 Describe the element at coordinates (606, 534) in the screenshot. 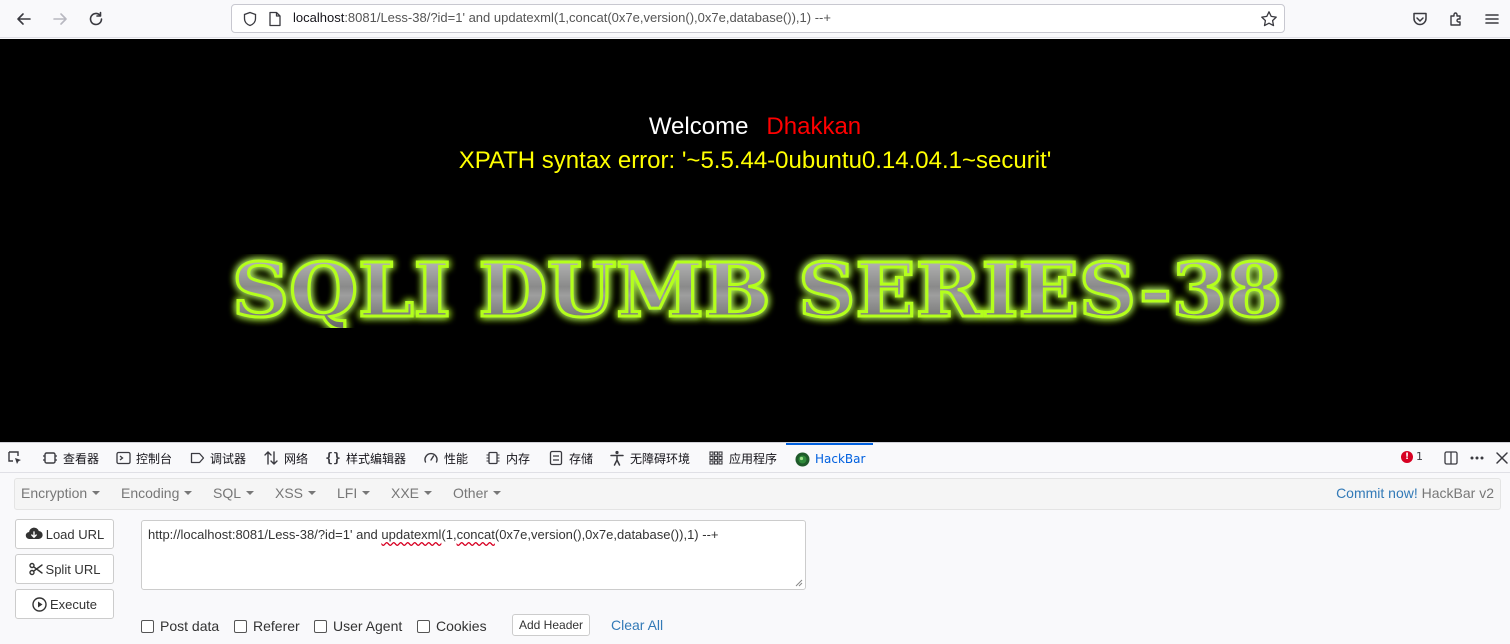

I see `url-text-part: (0x7e,version(),0x7e,database()),1) --+` at that location.